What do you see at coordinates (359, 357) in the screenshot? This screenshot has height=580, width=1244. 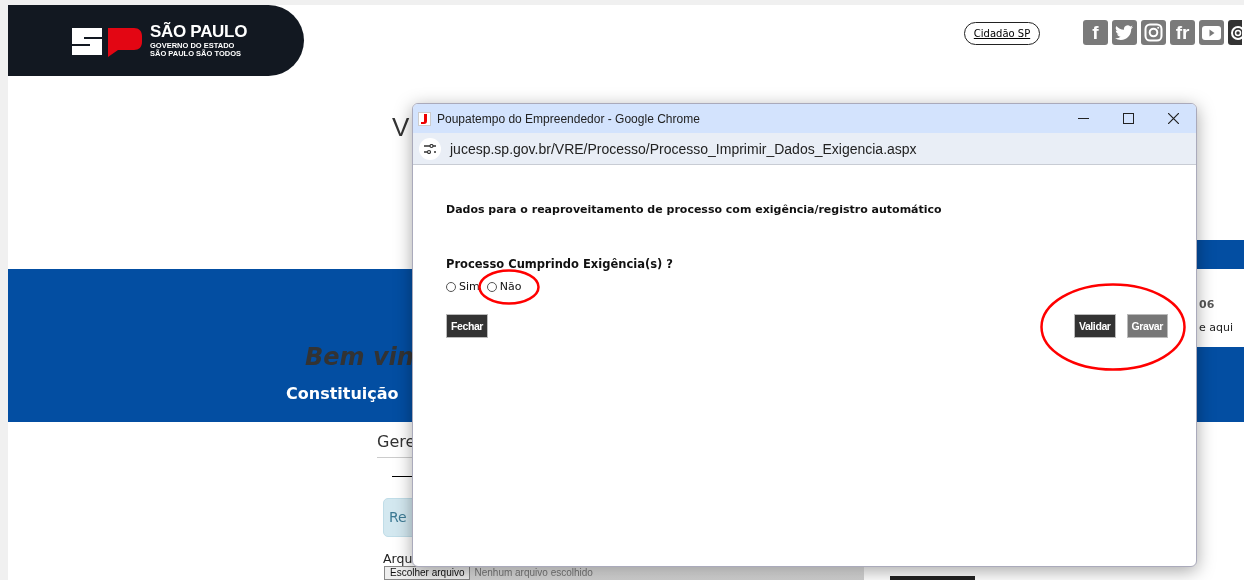 I see `banner-title: Bem vin` at bounding box center [359, 357].